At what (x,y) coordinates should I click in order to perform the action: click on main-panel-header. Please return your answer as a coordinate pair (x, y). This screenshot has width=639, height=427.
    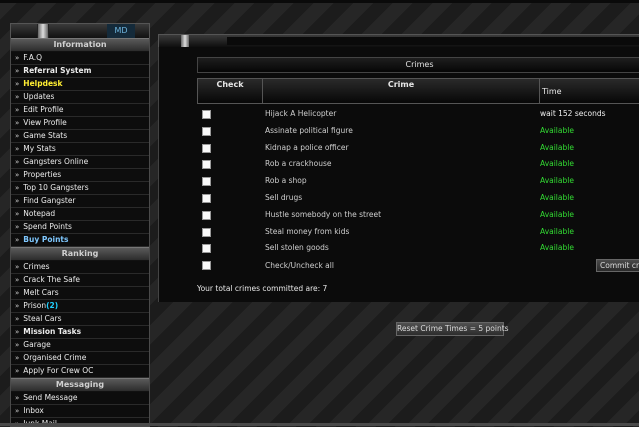
    Looking at the image, I should click on (398, 41).